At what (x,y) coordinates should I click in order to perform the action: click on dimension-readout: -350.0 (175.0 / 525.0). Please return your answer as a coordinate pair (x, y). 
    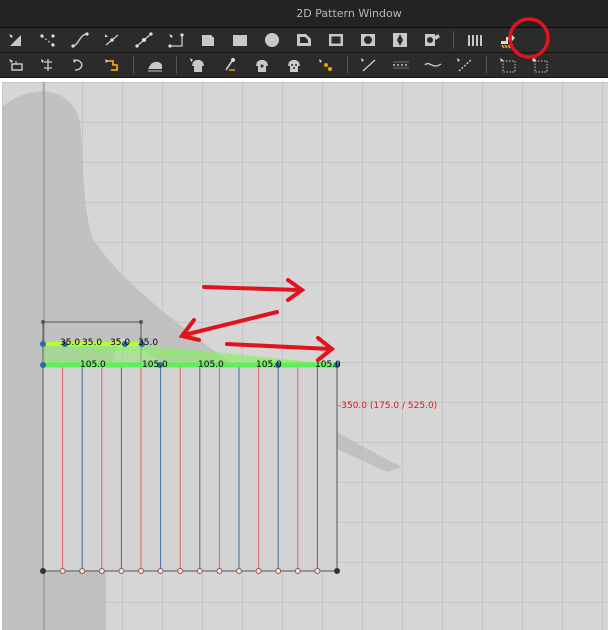
    Looking at the image, I should click on (387, 406).